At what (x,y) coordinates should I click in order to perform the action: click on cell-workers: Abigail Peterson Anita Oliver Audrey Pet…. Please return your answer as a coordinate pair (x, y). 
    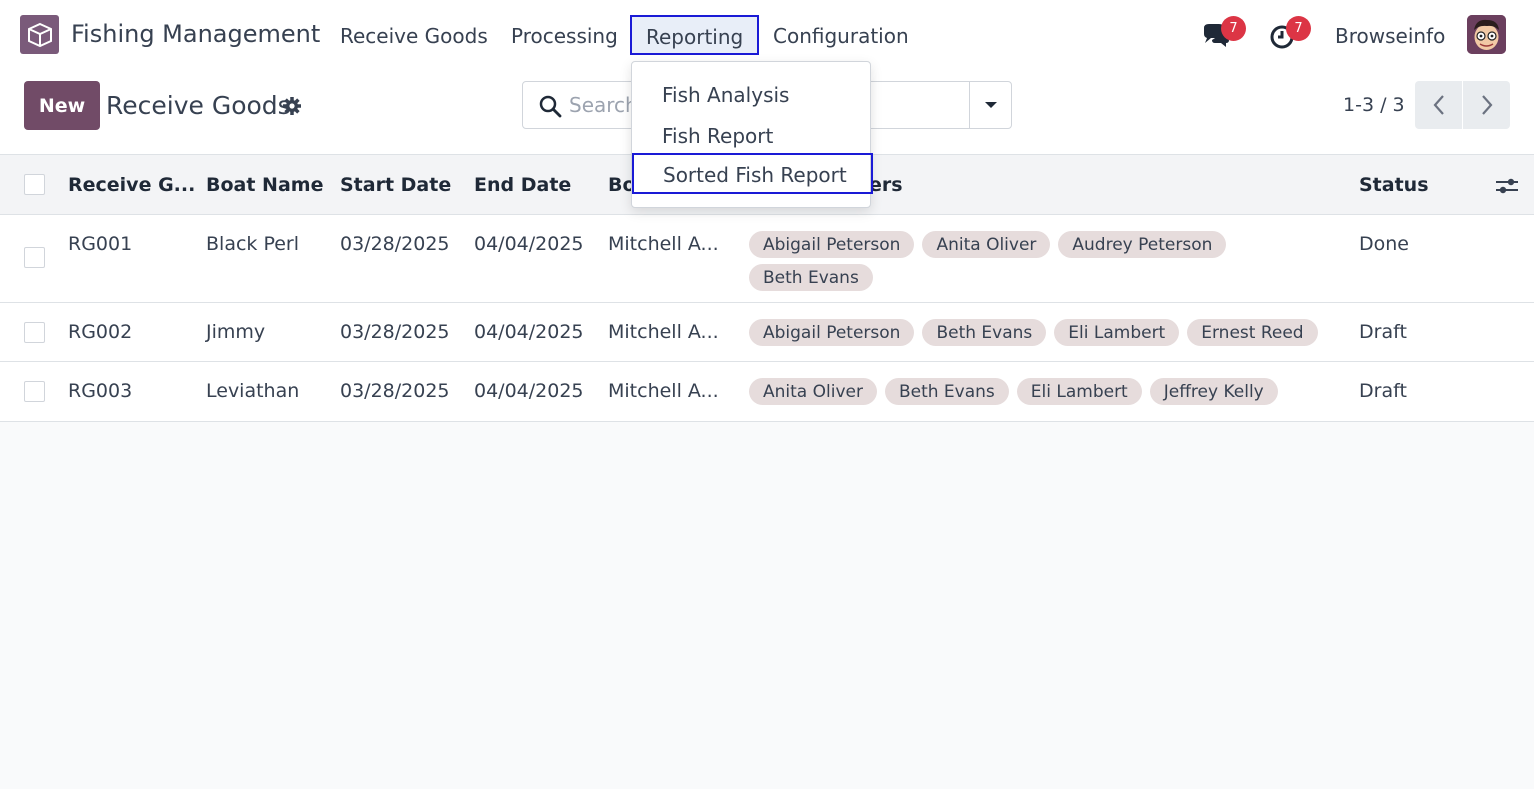
    Looking at the image, I should click on (999, 261).